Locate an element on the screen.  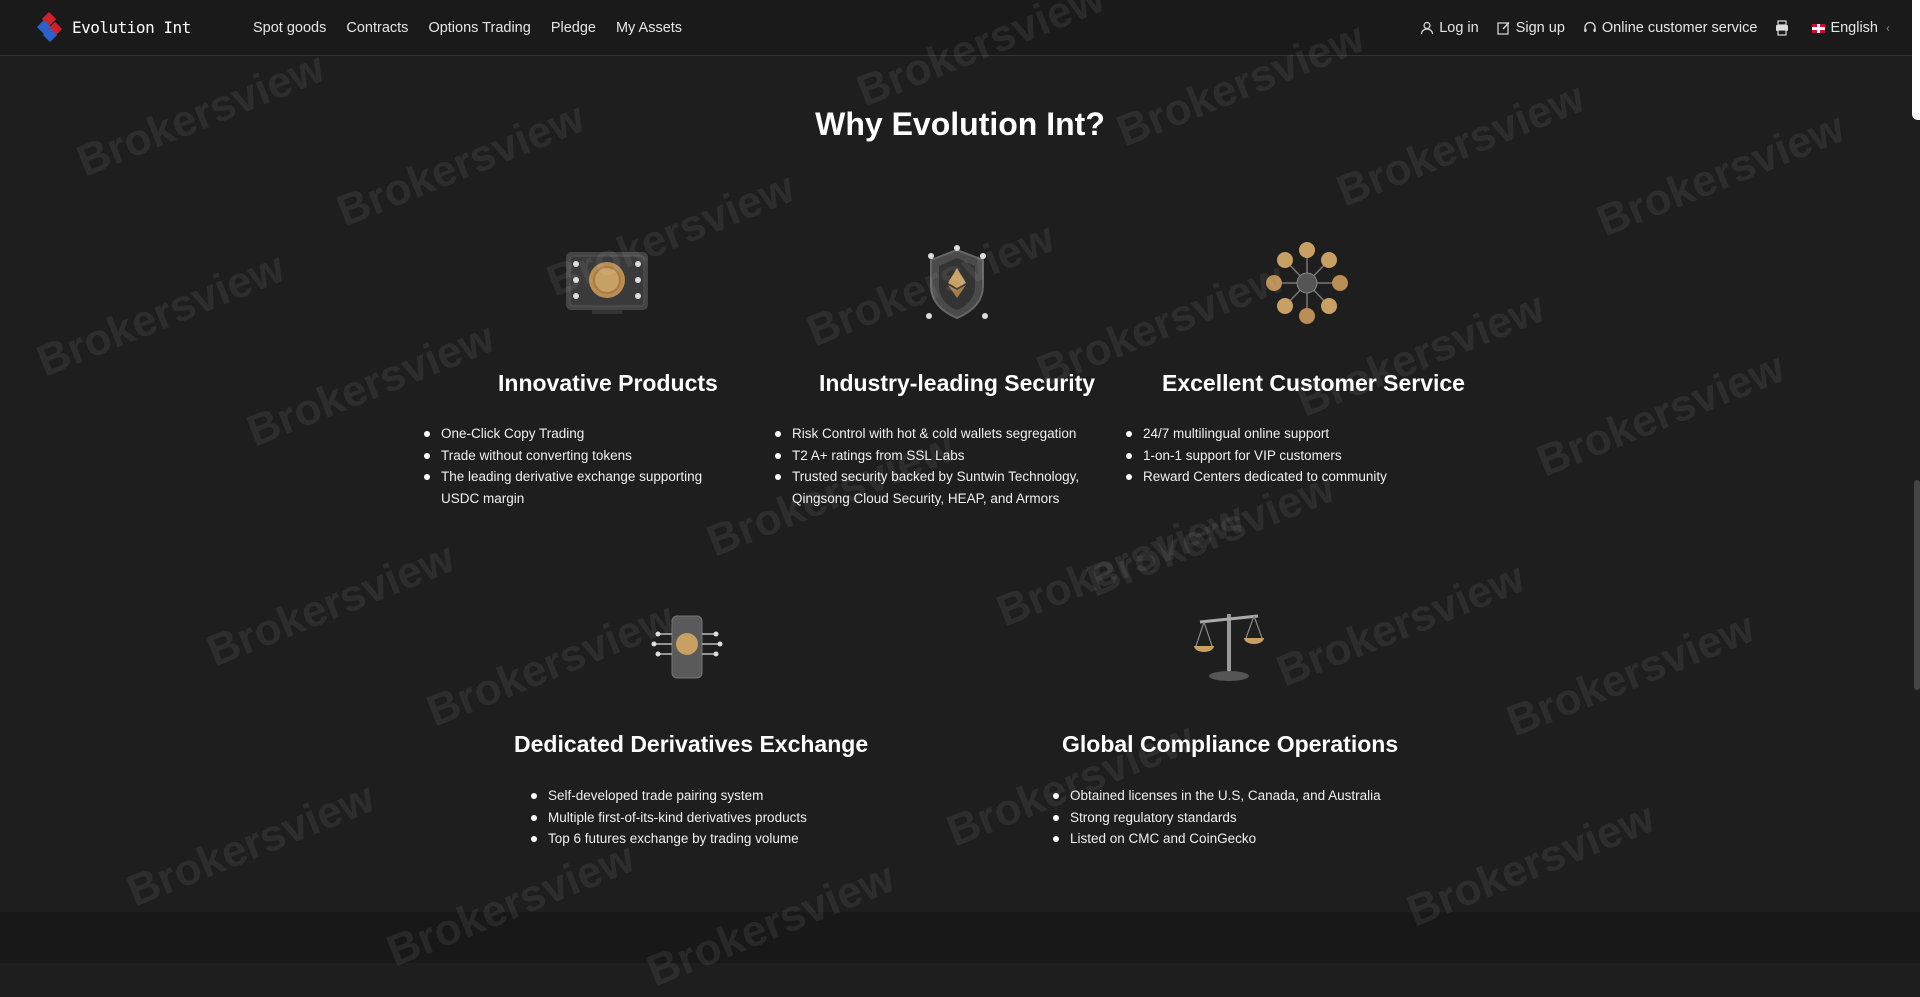
signup-label: Sign up is located at coordinates (1540, 28).